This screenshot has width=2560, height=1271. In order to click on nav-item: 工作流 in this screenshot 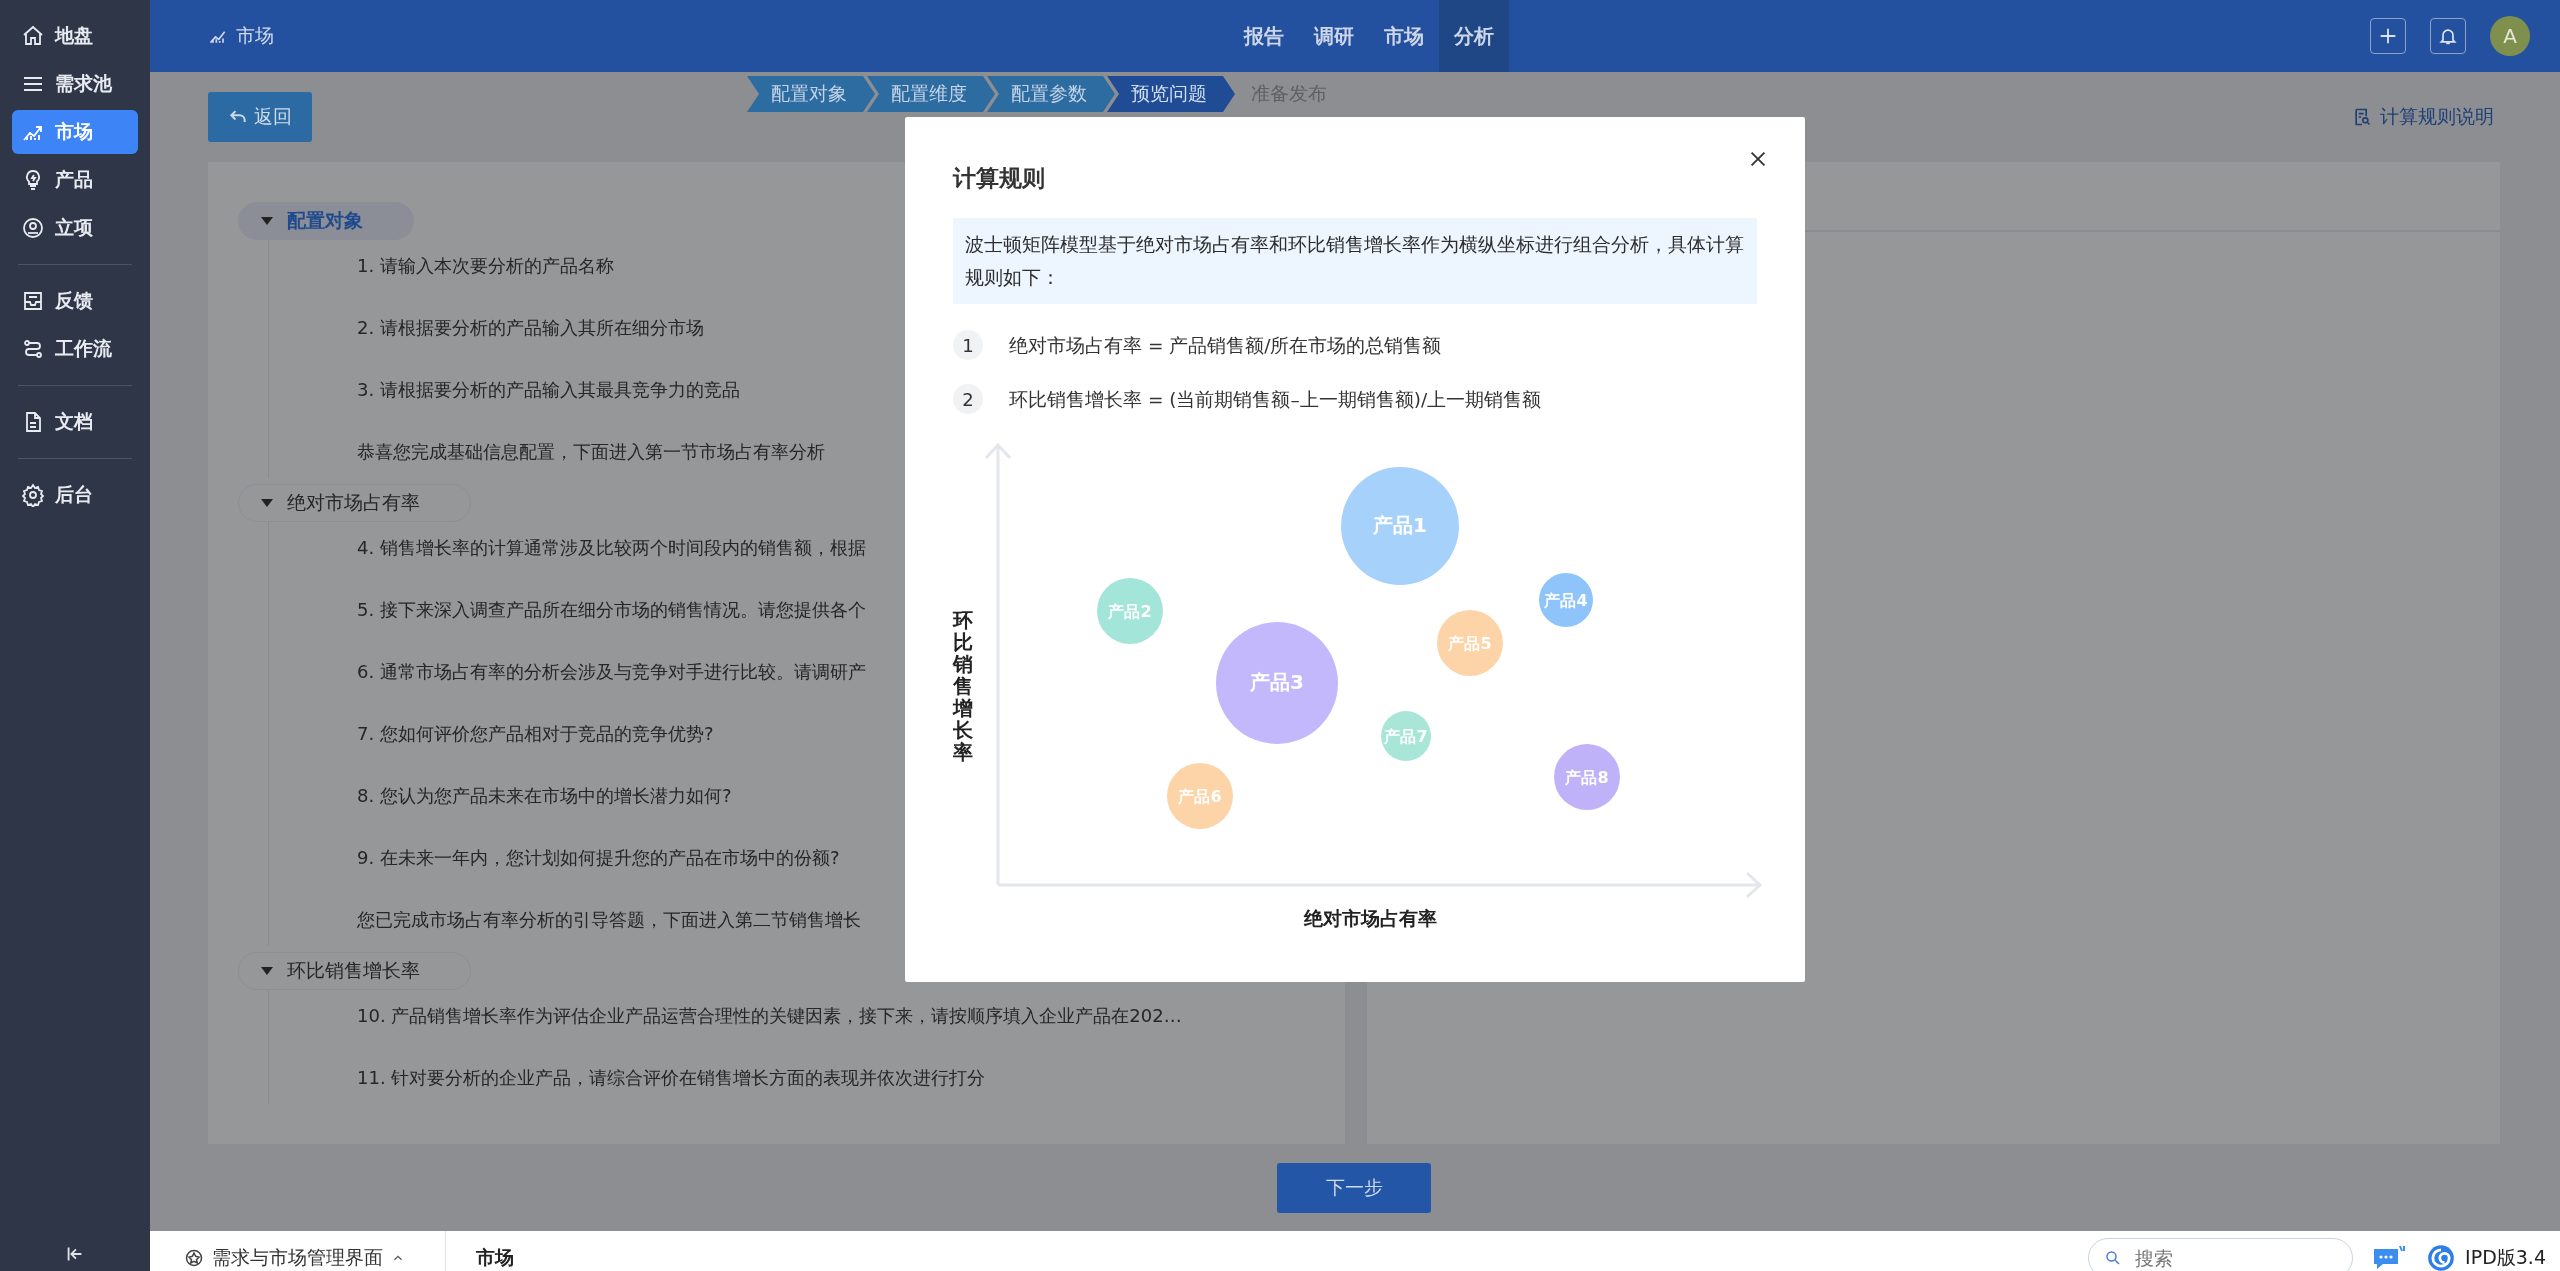, I will do `click(75, 349)`.